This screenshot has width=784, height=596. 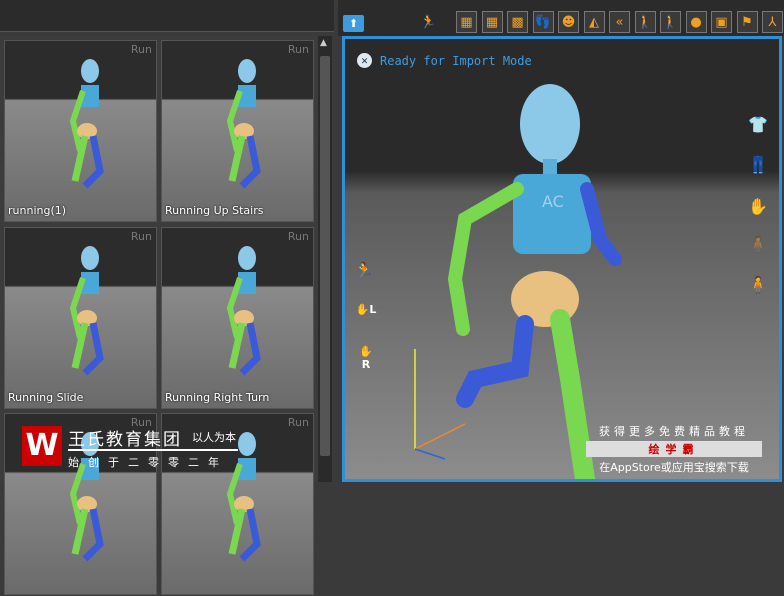 I want to click on promo-watermark: 获得更多免费精品教程 绘学霸 在AppStore或应用宝搜索下载, so click(x=674, y=449).